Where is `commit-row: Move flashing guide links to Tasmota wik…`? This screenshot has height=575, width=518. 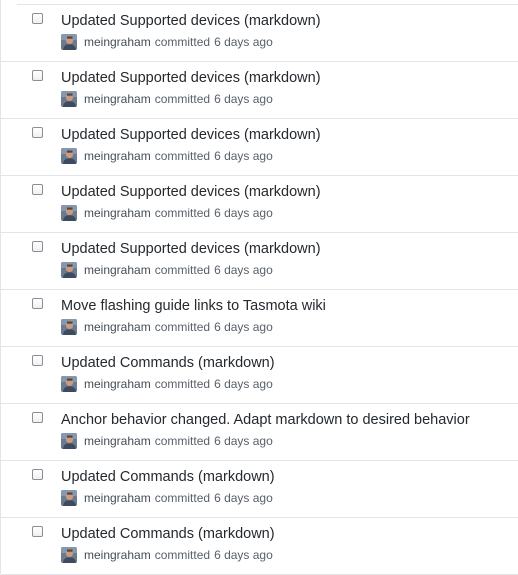
commit-row: Move flashing guide links to Tasmota wik… is located at coordinates (259, 318).